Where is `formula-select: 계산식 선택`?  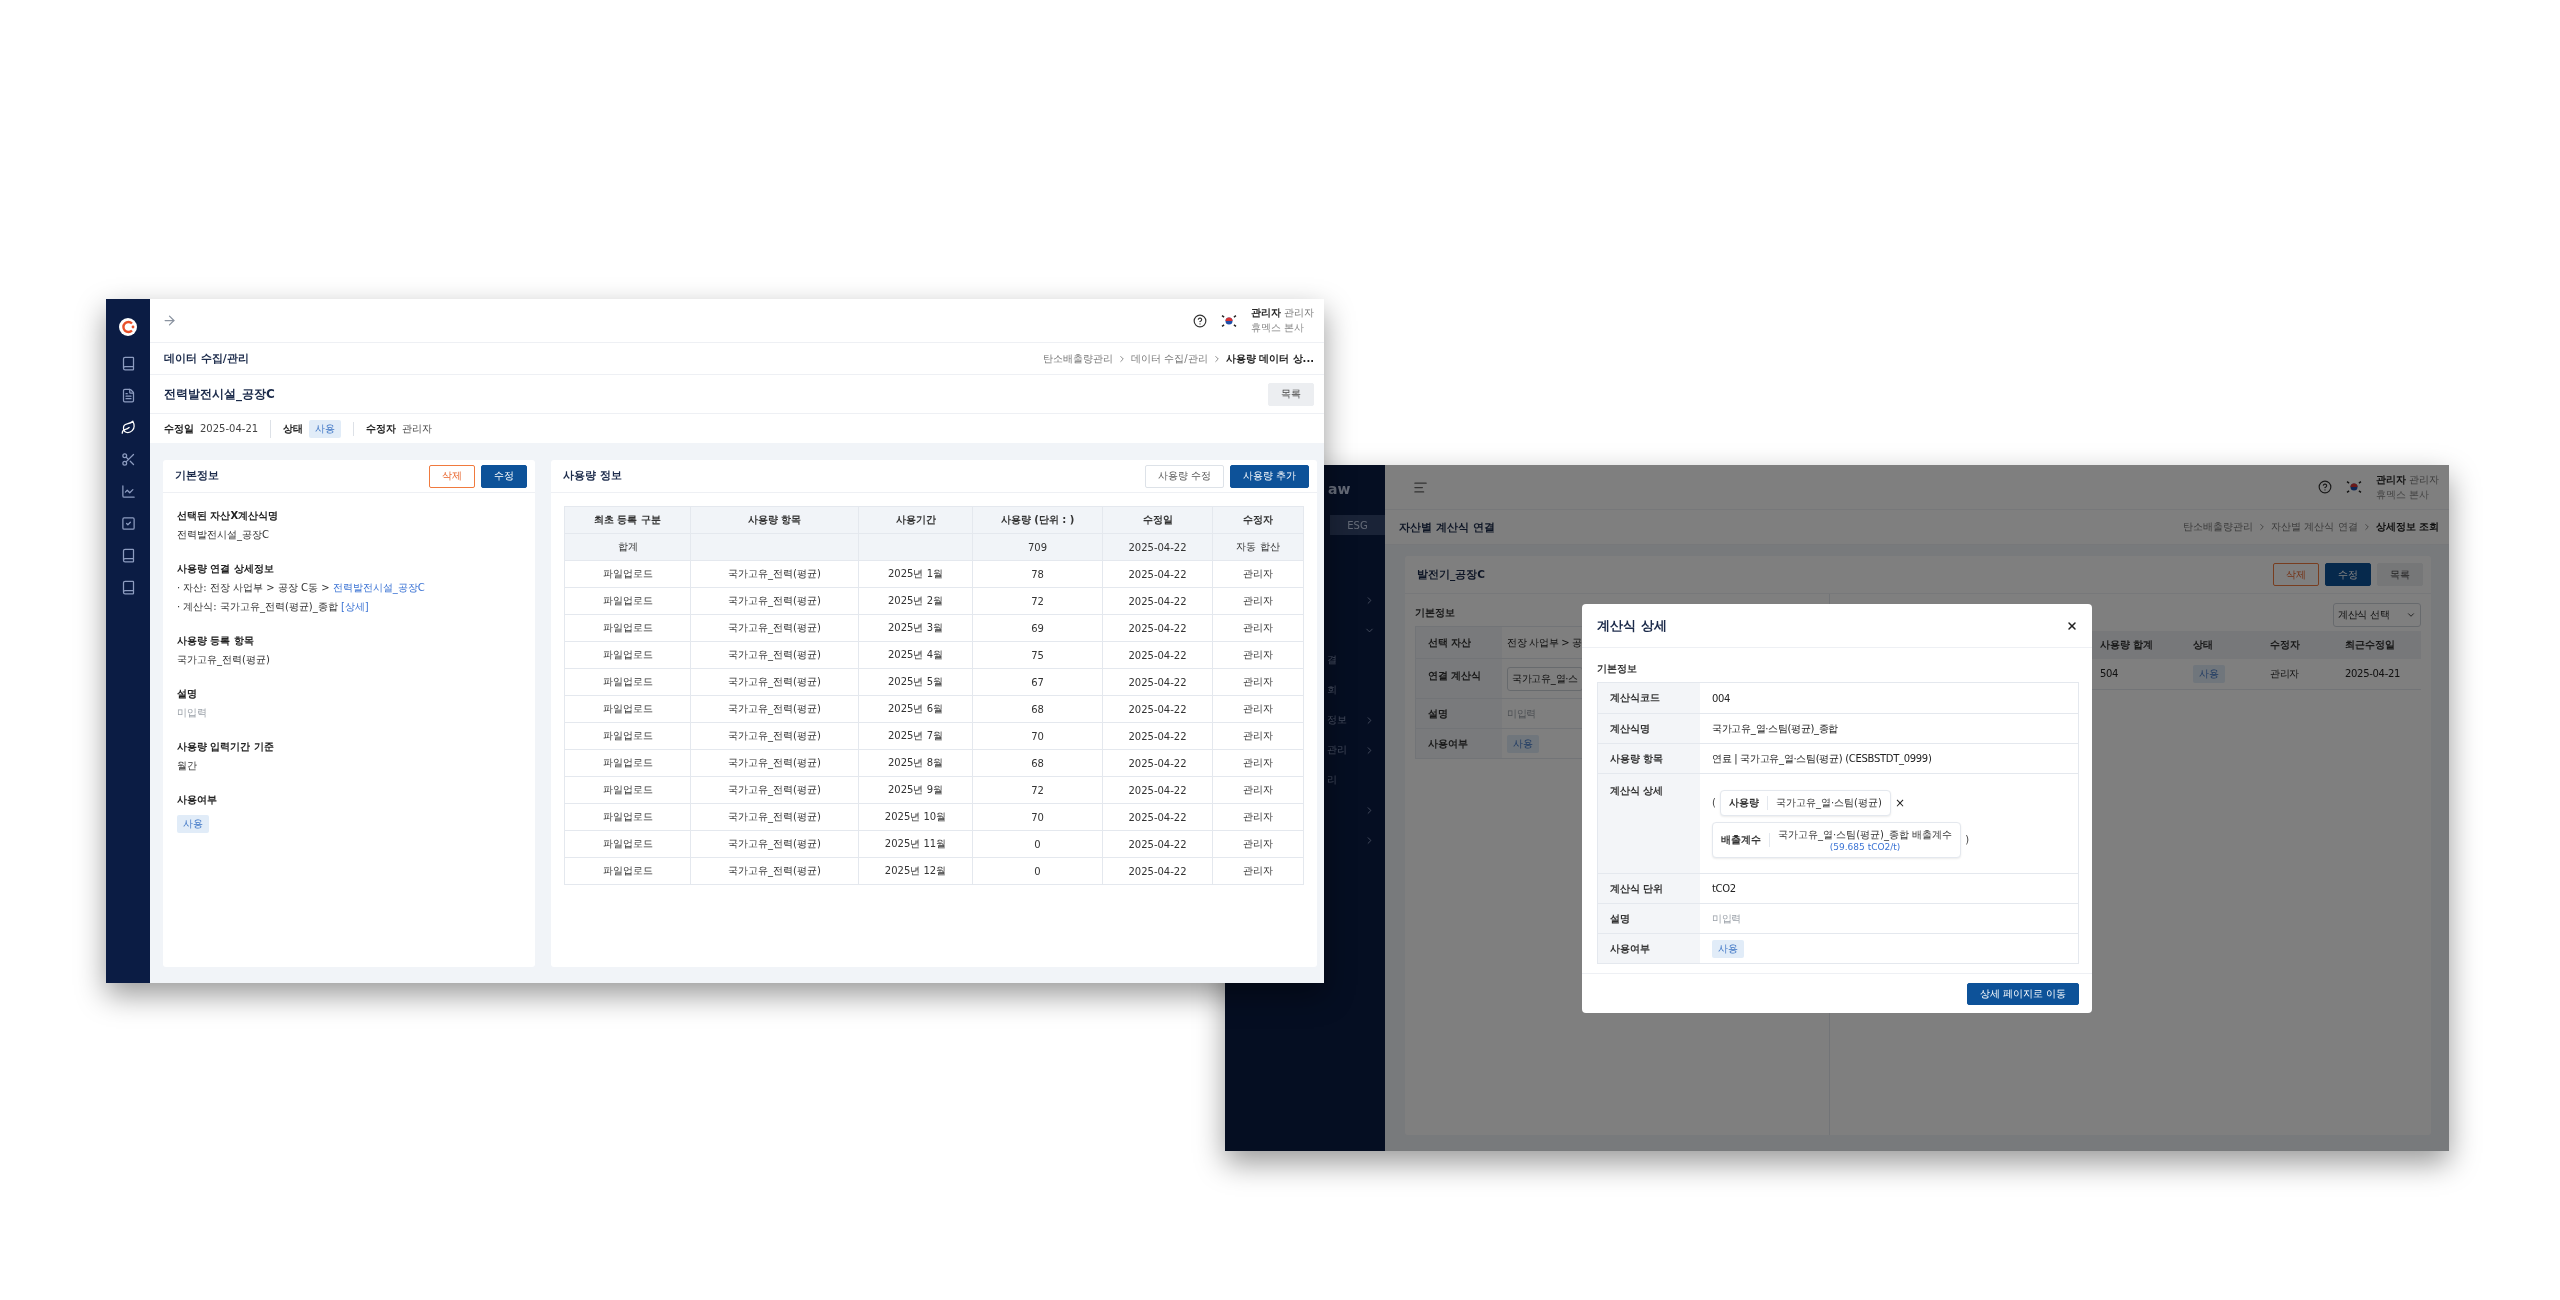
formula-select: 계산식 선택 is located at coordinates (2377, 615).